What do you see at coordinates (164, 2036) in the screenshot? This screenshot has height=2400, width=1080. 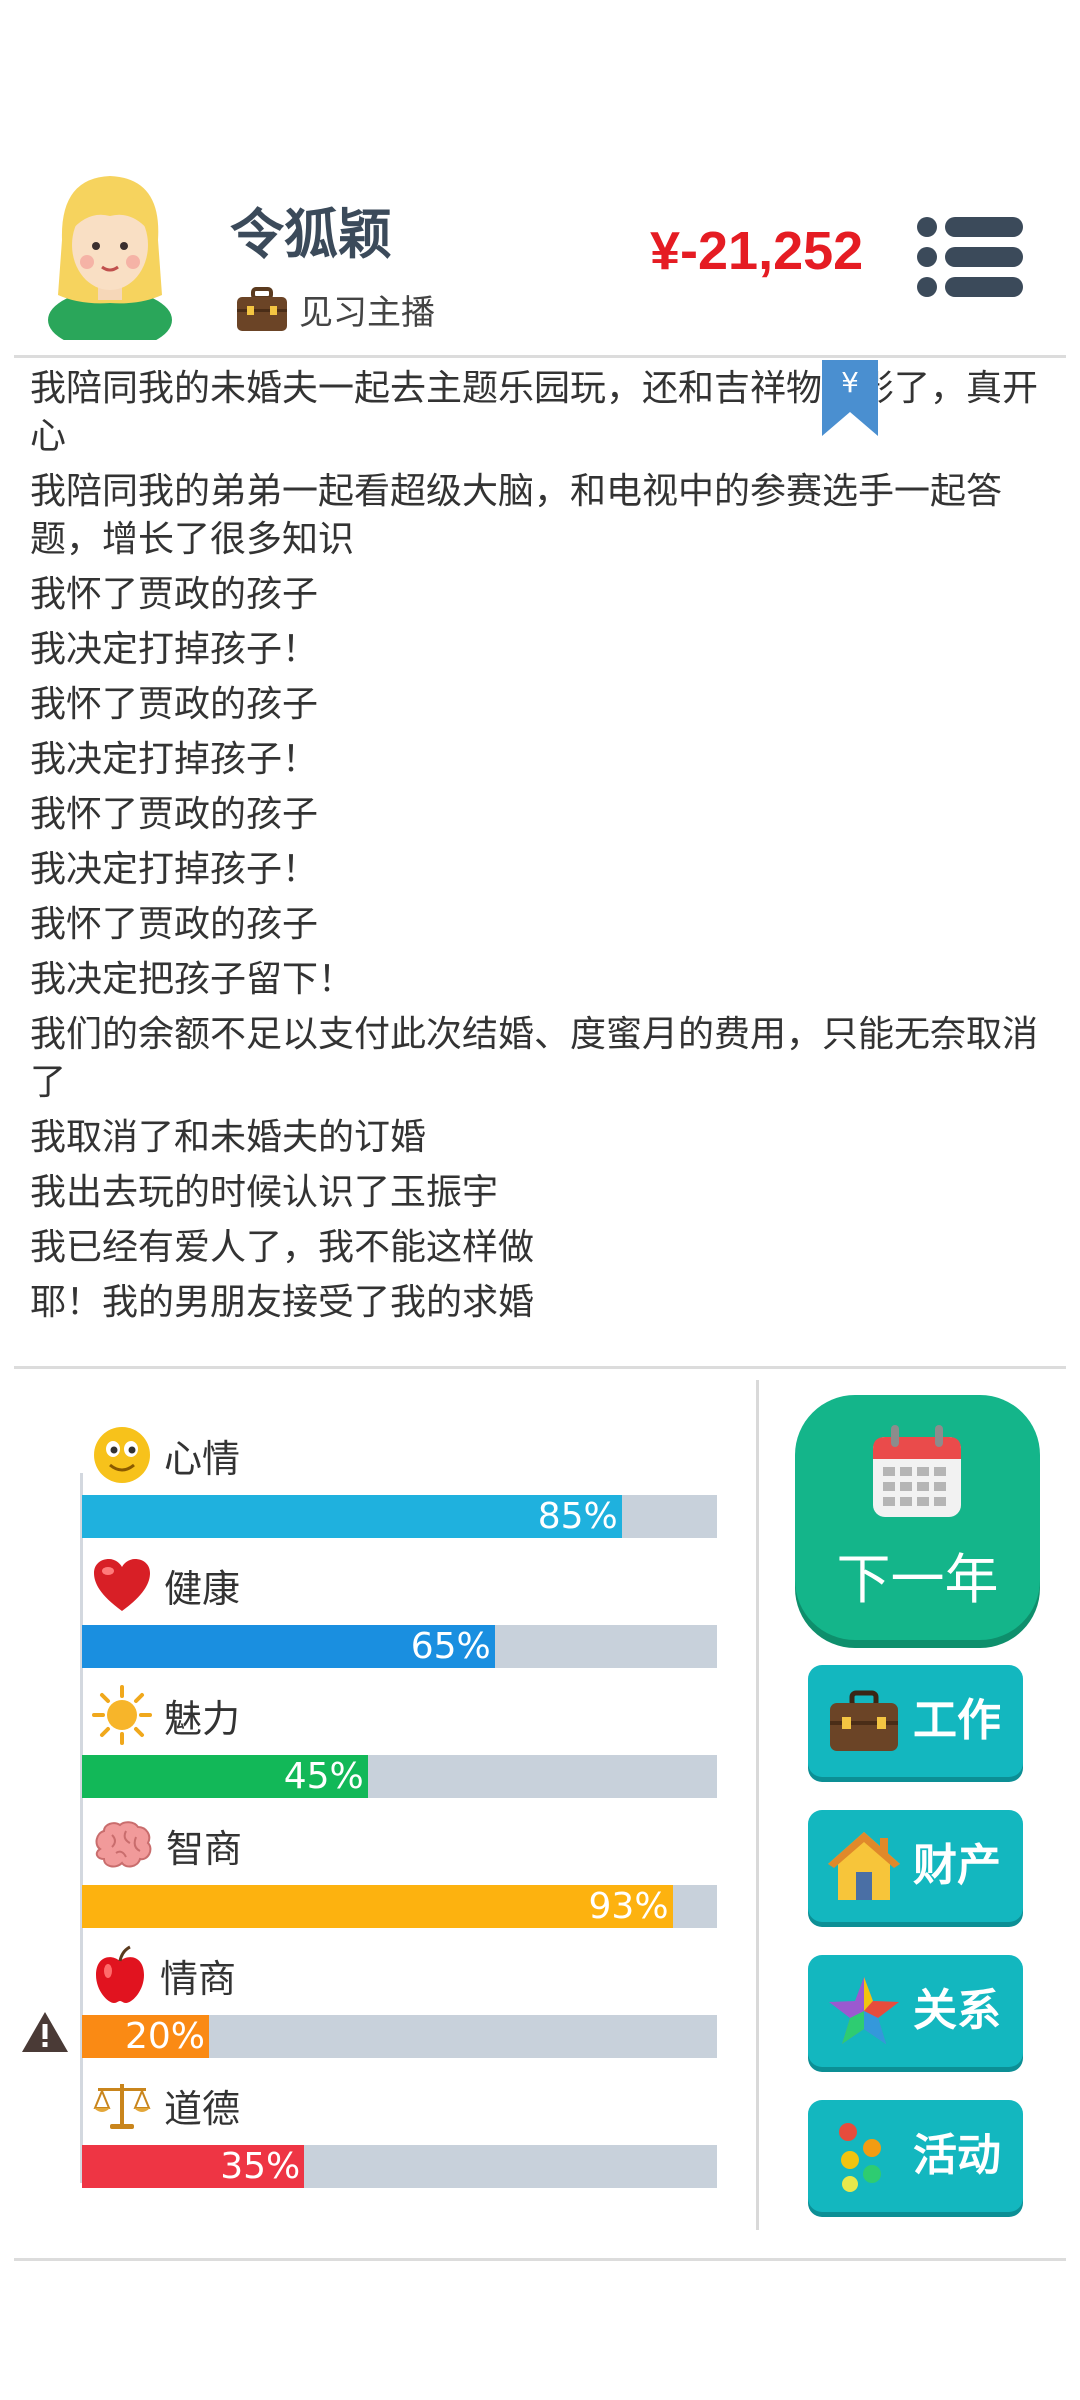 I see `stat-percent: 20%` at bounding box center [164, 2036].